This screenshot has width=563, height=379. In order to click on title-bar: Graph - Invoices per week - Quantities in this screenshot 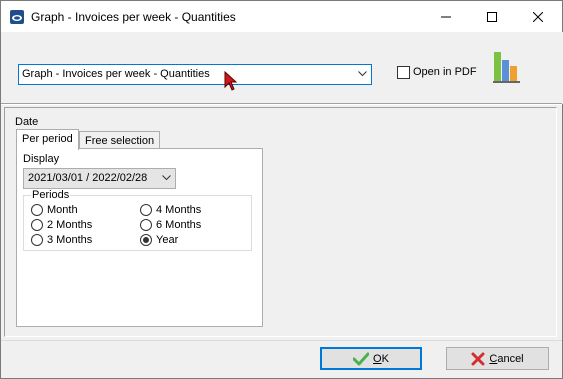, I will do `click(281, 16)`.